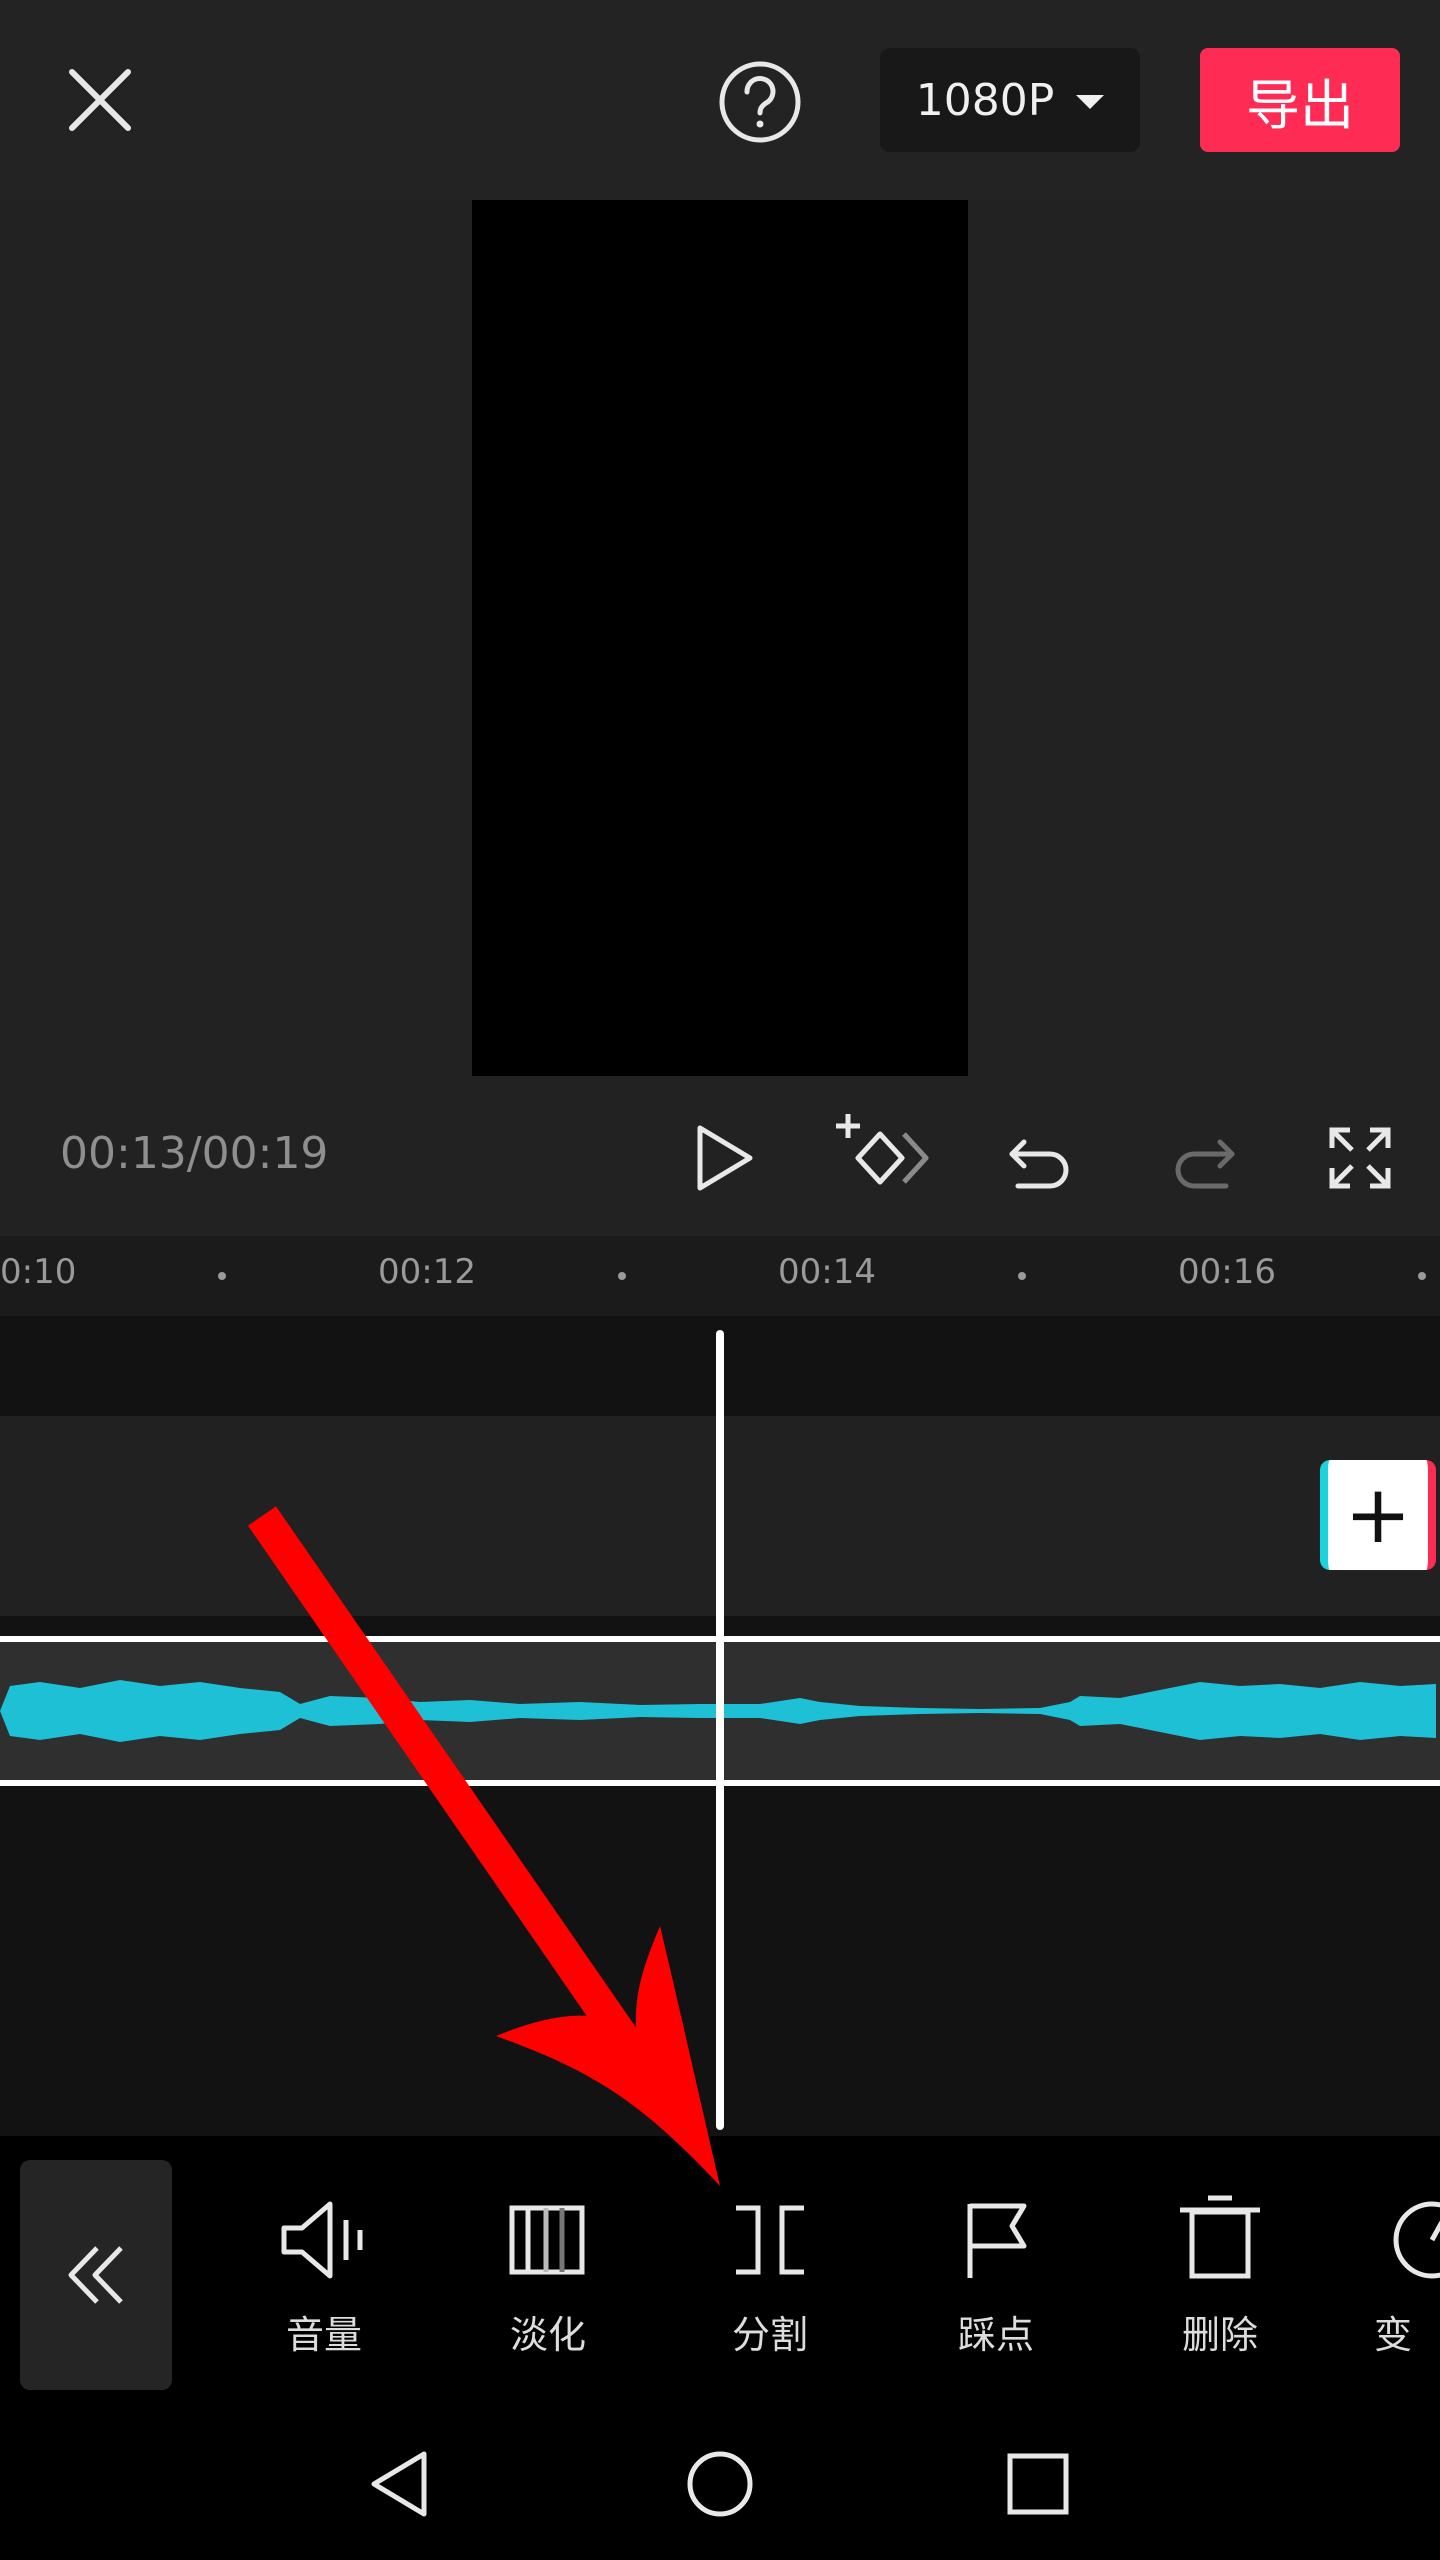 This screenshot has width=1440, height=2560. What do you see at coordinates (1393, 2335) in the screenshot?
I see `tool-label: 变` at bounding box center [1393, 2335].